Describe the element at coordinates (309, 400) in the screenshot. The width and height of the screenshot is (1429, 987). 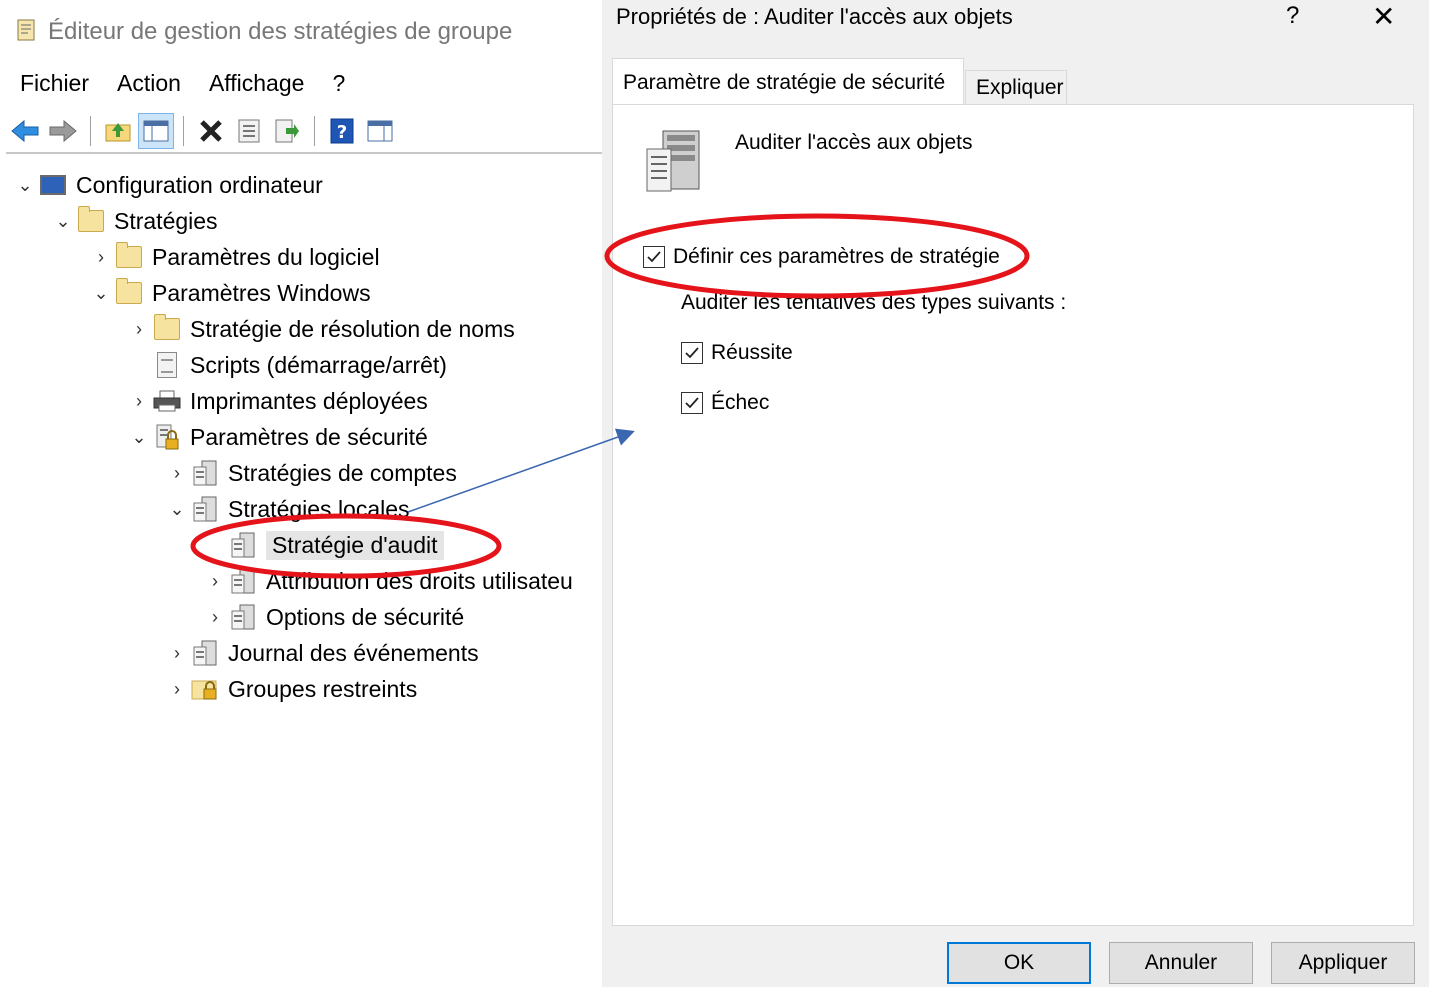
I see `tree-item-label: Imprimantes déployées` at that location.